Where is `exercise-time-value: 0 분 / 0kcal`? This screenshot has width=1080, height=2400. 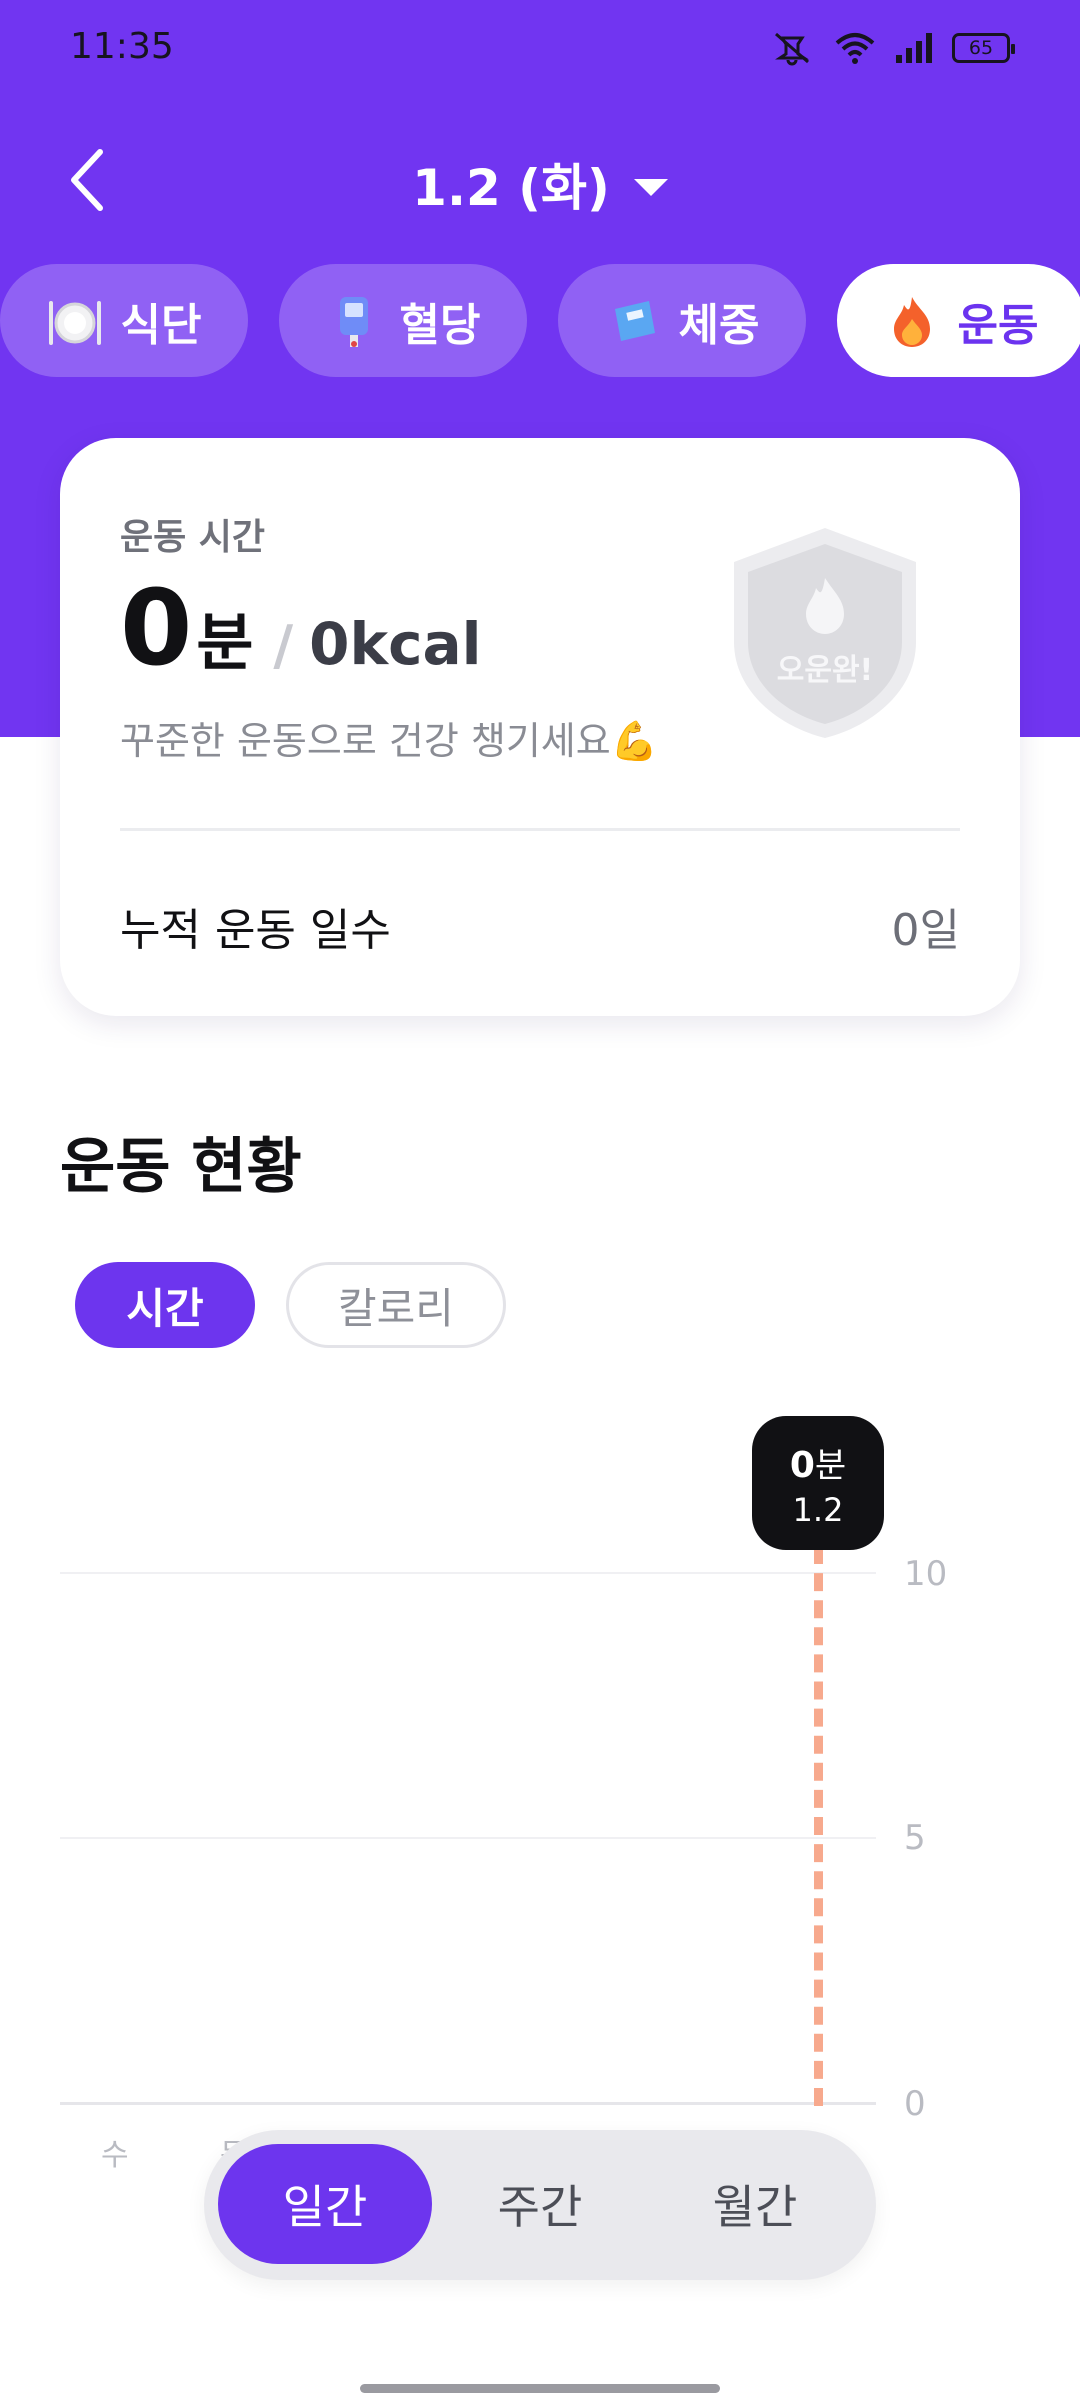
exercise-time-value: 0 분 / 0kcal is located at coordinates (301, 629).